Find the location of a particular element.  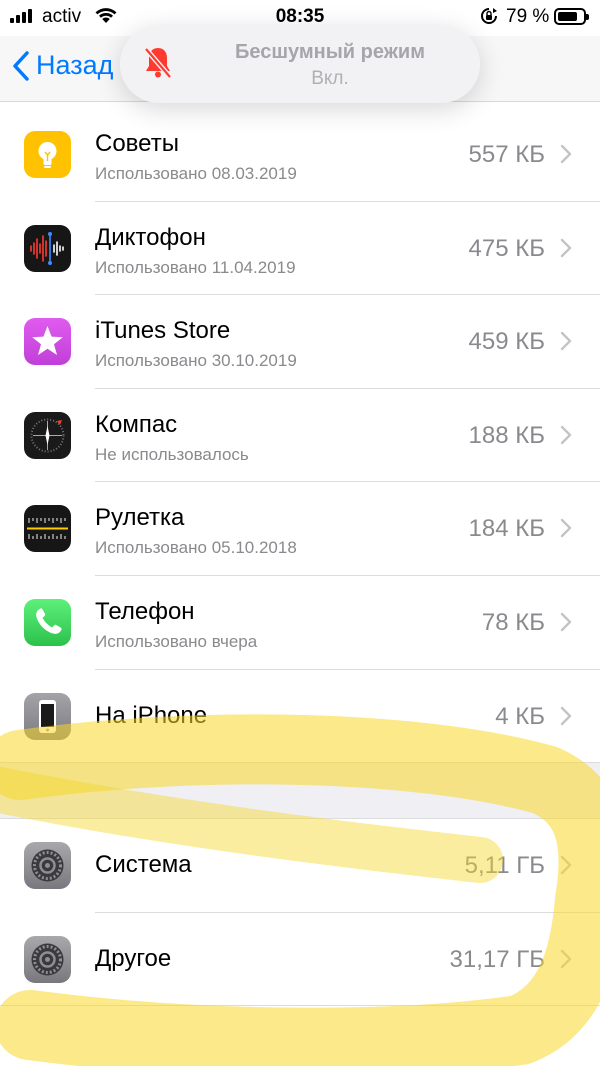

app-last-used: Использовано 05.10.2018 is located at coordinates (196, 548).